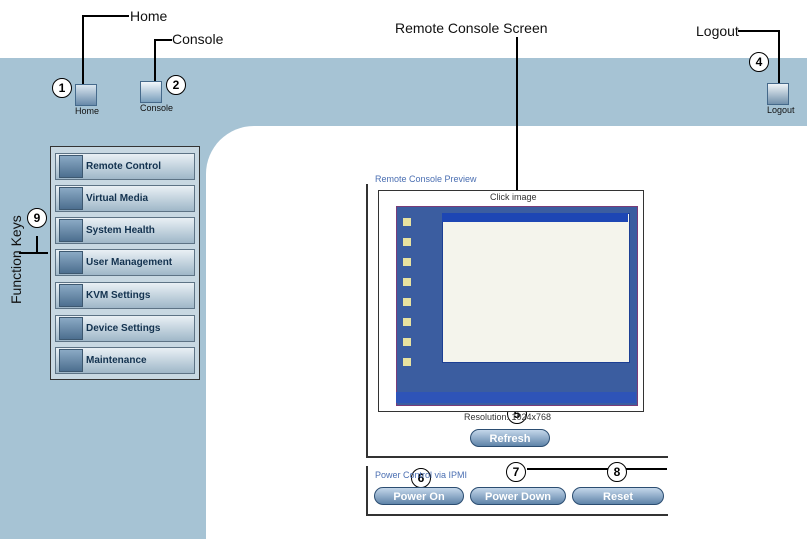  I want to click on sidebar-item-maintenance: Maintenance, so click(125, 360).